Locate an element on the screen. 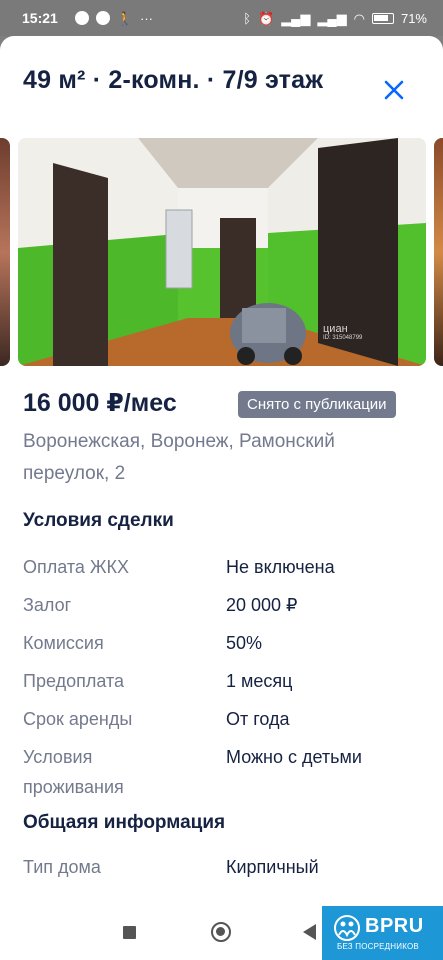  row-label: Комиссия is located at coordinates (63, 643).